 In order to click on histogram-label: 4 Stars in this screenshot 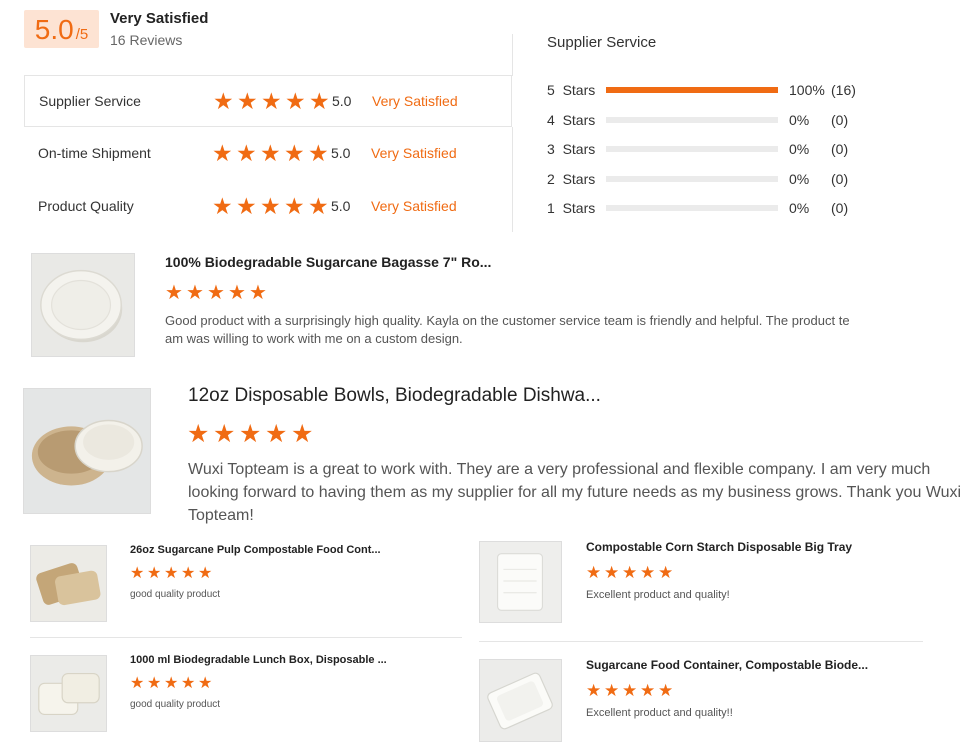, I will do `click(571, 120)`.